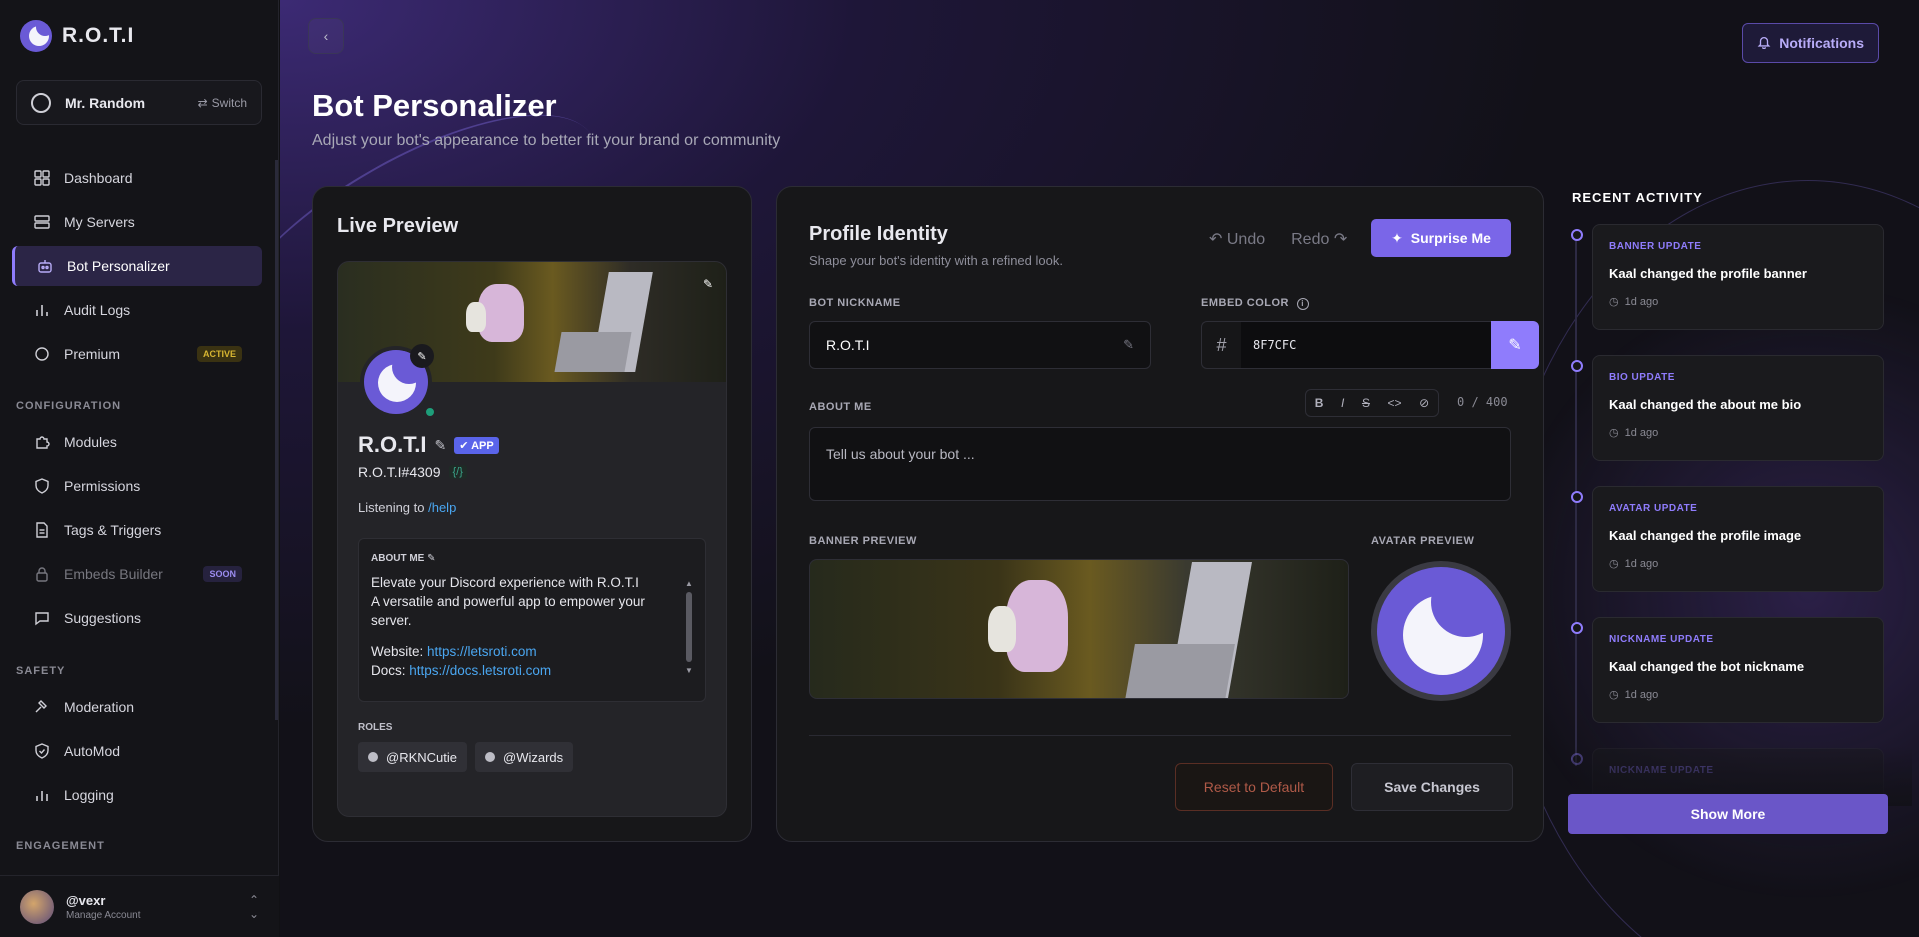 Image resolution: width=1919 pixels, height=937 pixels. I want to click on undo-icon: ↶, so click(1216, 239).